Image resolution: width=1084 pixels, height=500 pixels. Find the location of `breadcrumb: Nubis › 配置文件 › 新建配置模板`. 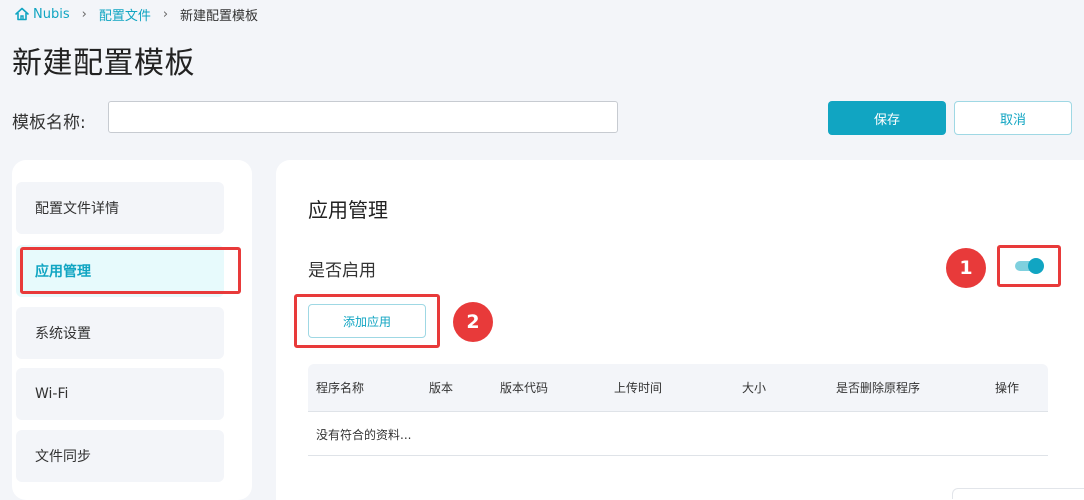

breadcrumb: Nubis › 配置文件 › 新建配置模板 is located at coordinates (136, 14).